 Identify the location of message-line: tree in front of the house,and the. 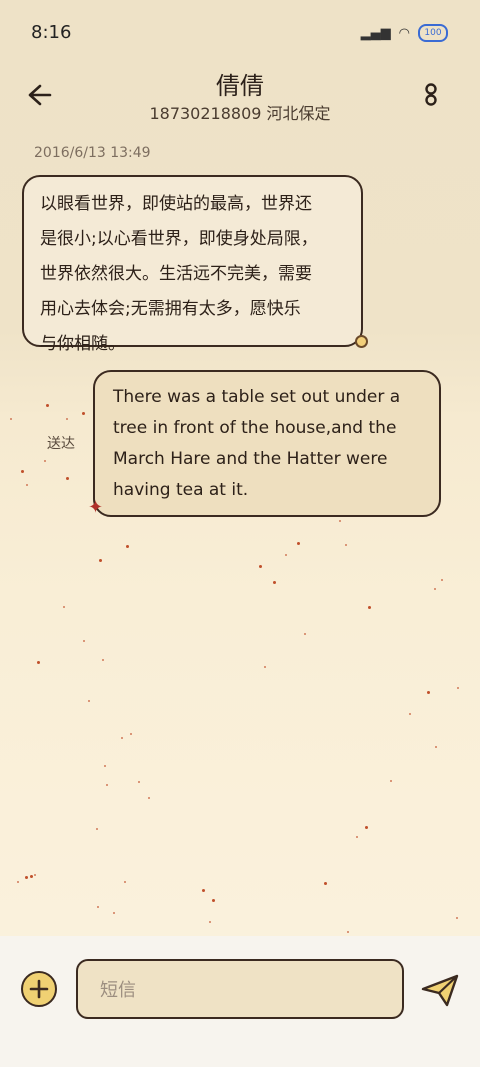
(255, 428).